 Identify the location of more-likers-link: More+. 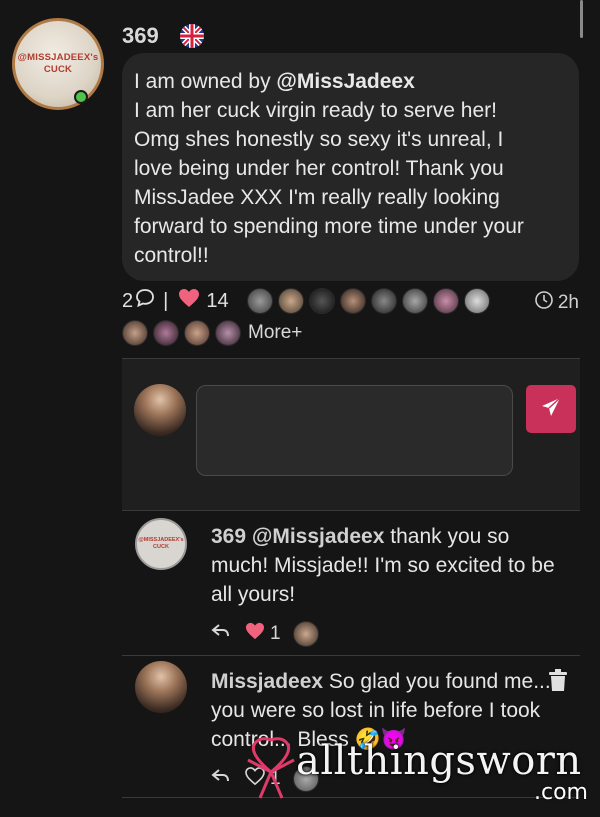
(275, 333).